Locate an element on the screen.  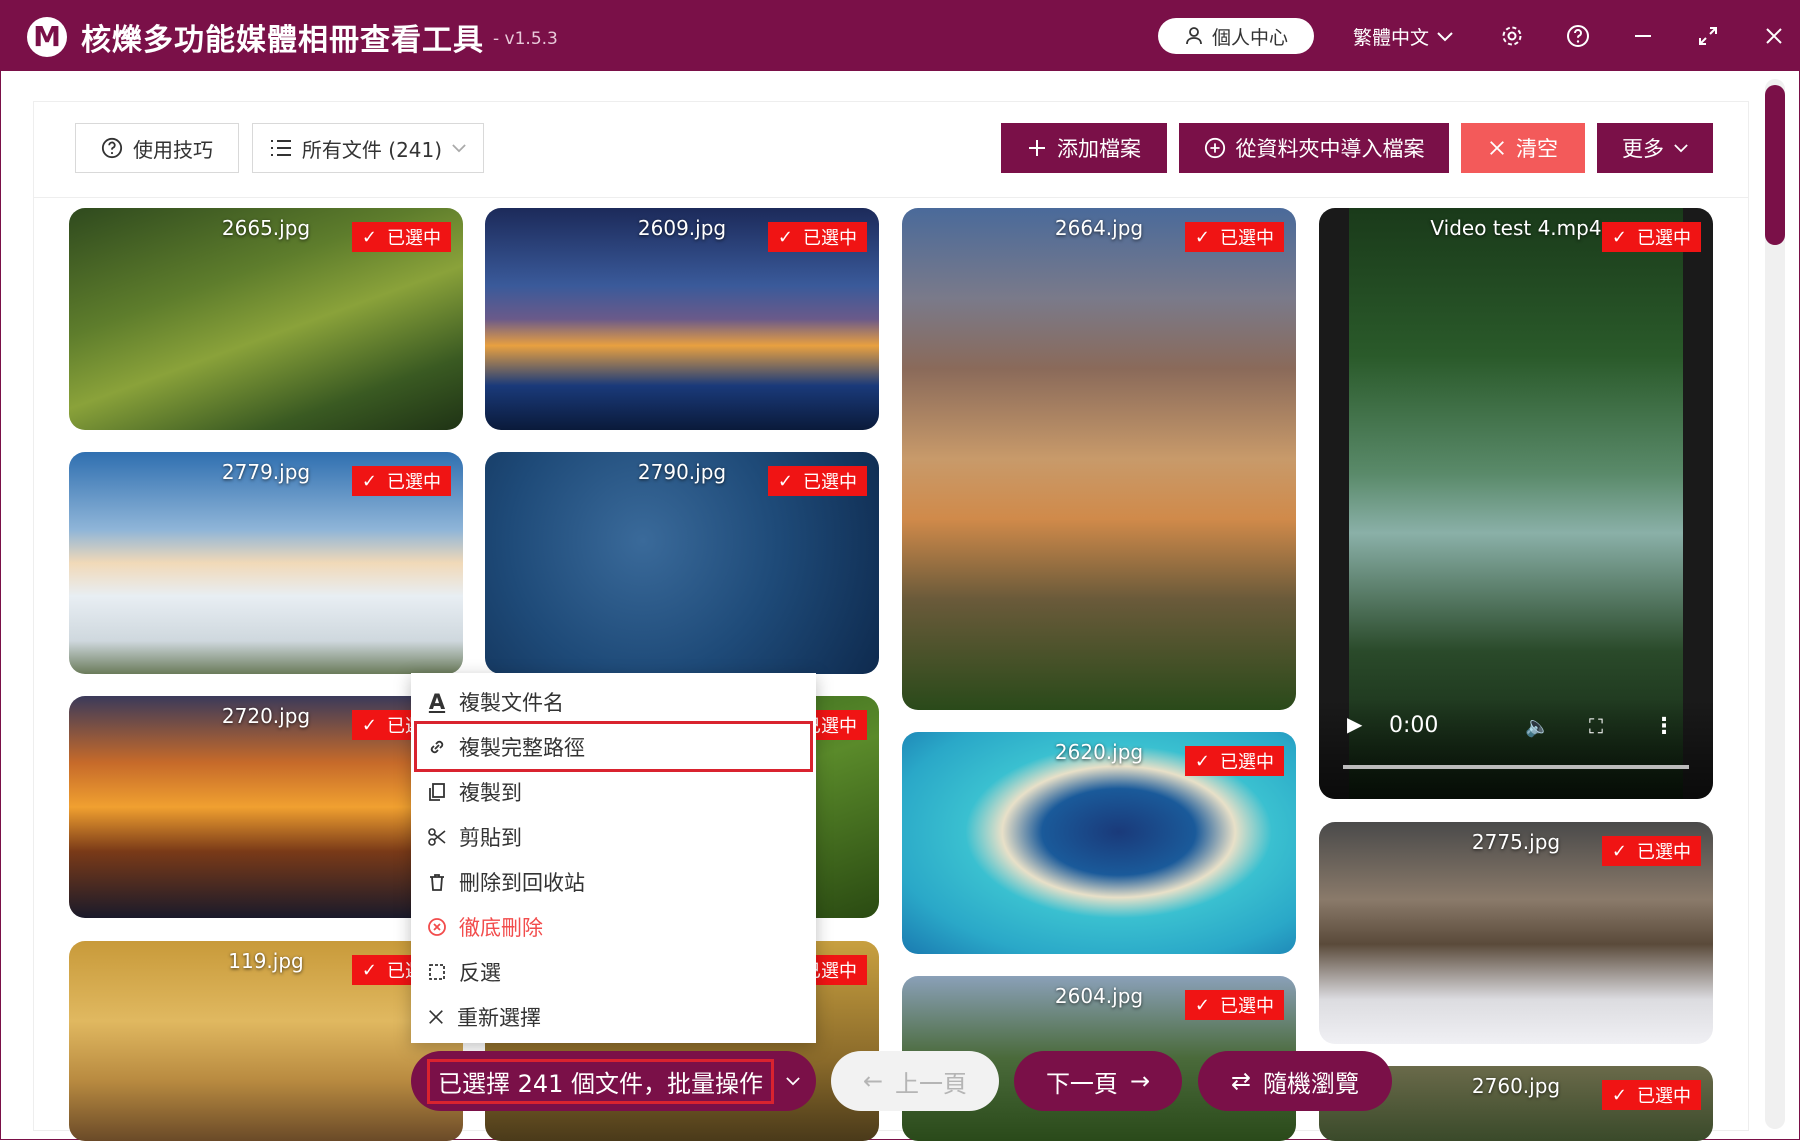
prev-page-label: 上一頁 is located at coordinates (931, 1083).